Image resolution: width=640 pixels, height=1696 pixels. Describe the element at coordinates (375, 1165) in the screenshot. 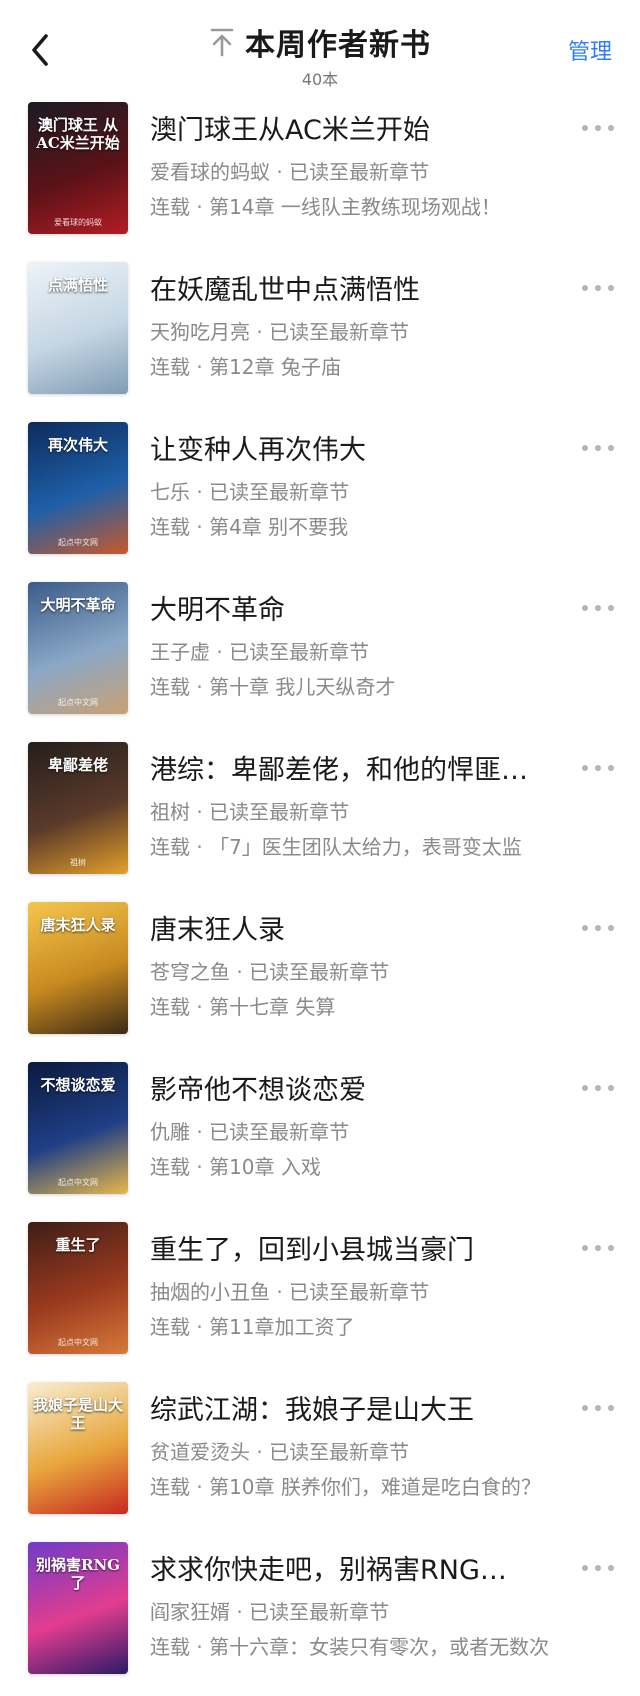

I see `book-chapter-line: 连载 · 第10章 入戏` at that location.